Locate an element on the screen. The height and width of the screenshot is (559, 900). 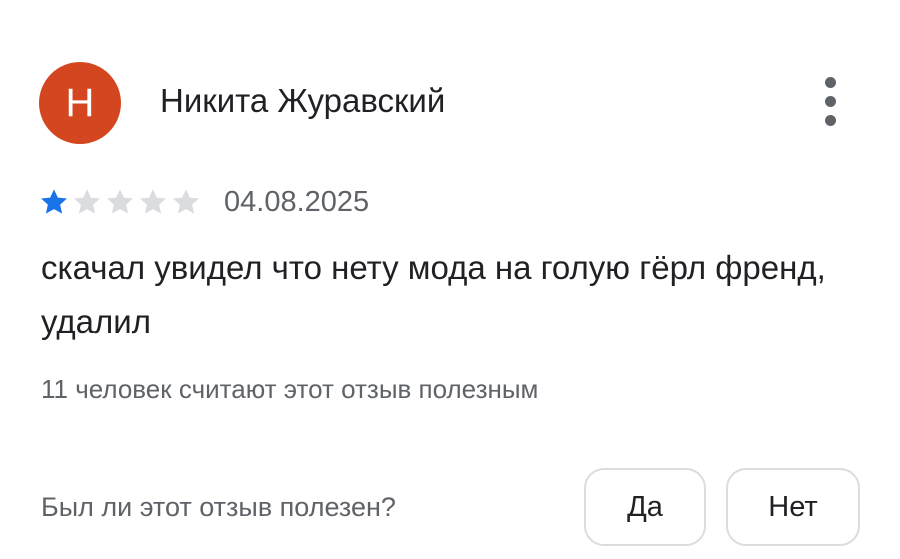
star-filled-icon is located at coordinates (54, 202).